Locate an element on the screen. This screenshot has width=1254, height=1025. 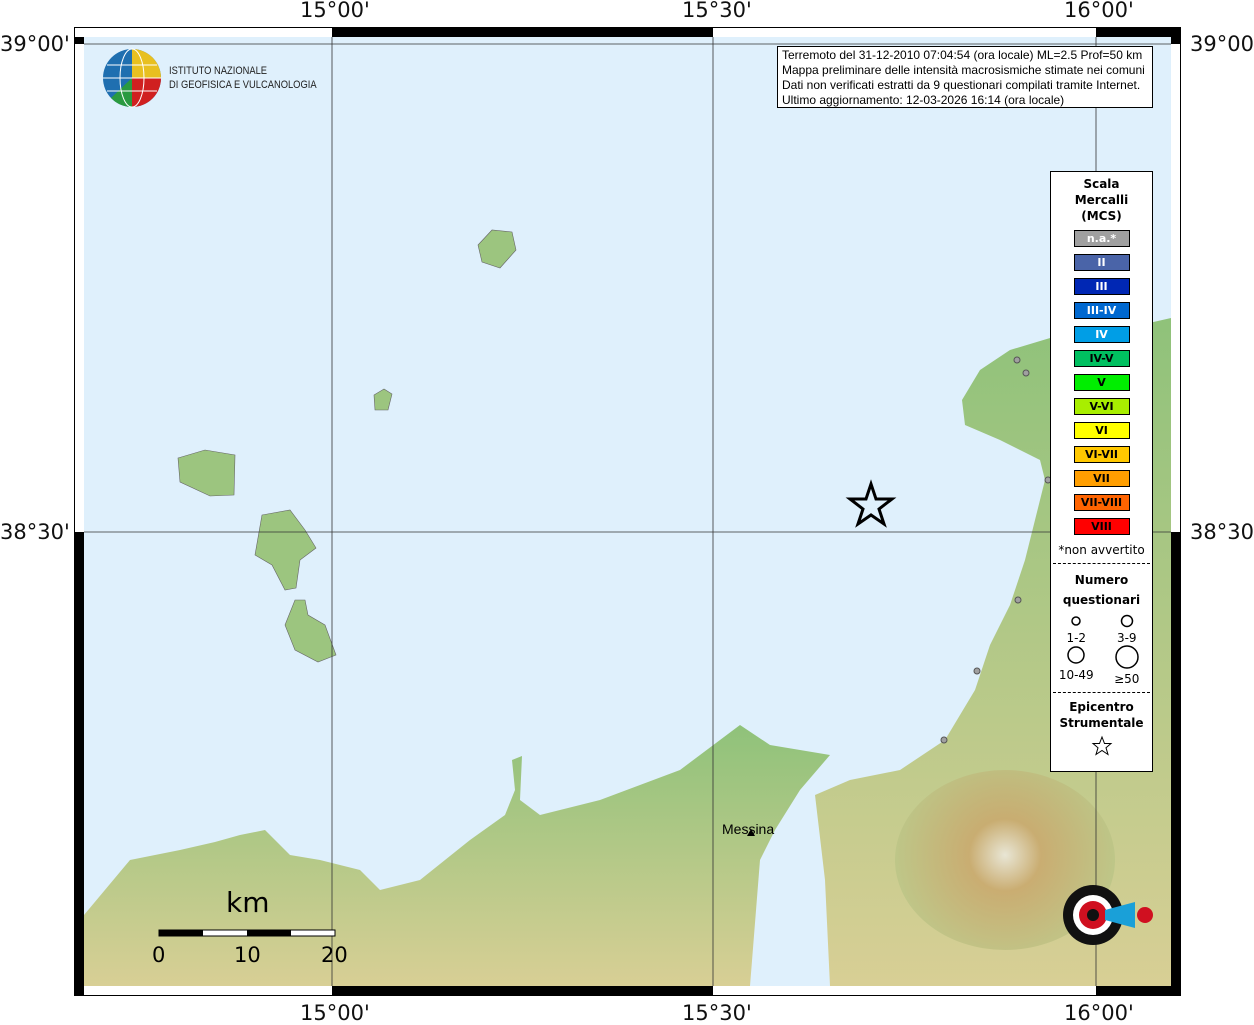
scalebar-label-20: 20 is located at coordinates (334, 955).